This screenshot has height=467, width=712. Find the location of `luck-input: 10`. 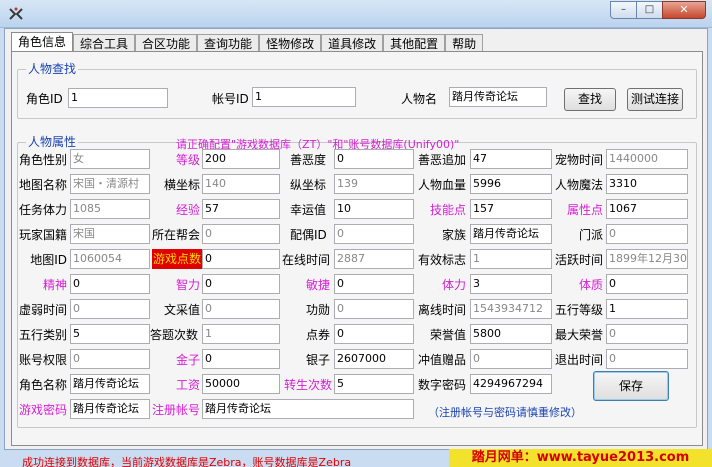

luck-input: 10 is located at coordinates (374, 209).